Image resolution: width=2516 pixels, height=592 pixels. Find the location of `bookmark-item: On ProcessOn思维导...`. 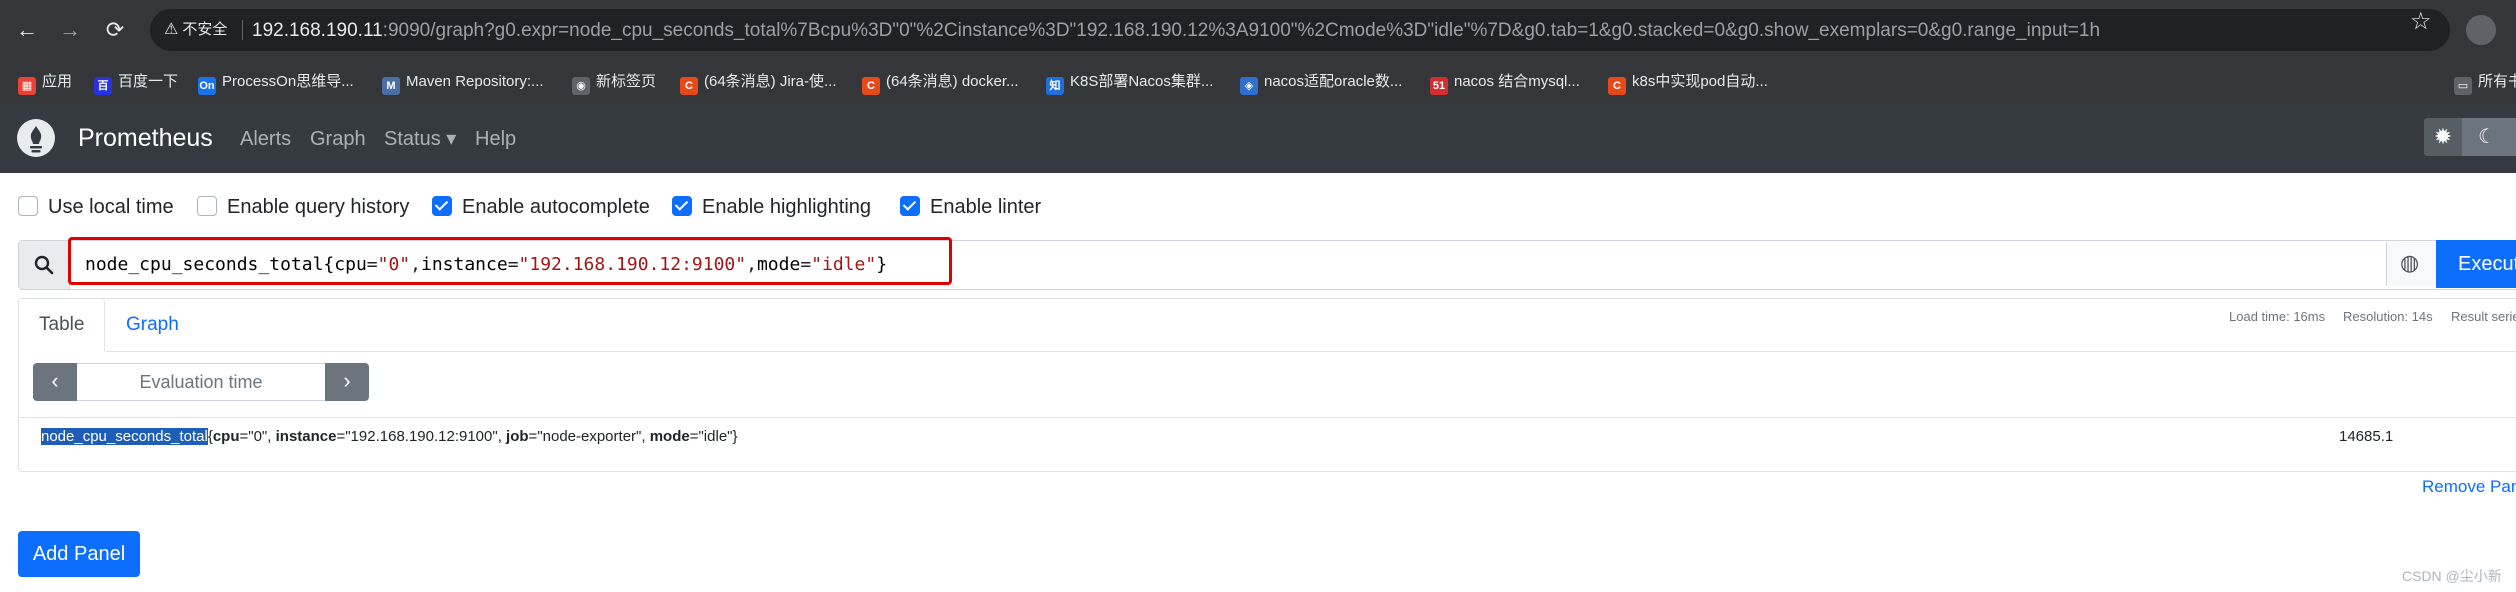

bookmark-item: On ProcessOn思维导... is located at coordinates (276, 83).